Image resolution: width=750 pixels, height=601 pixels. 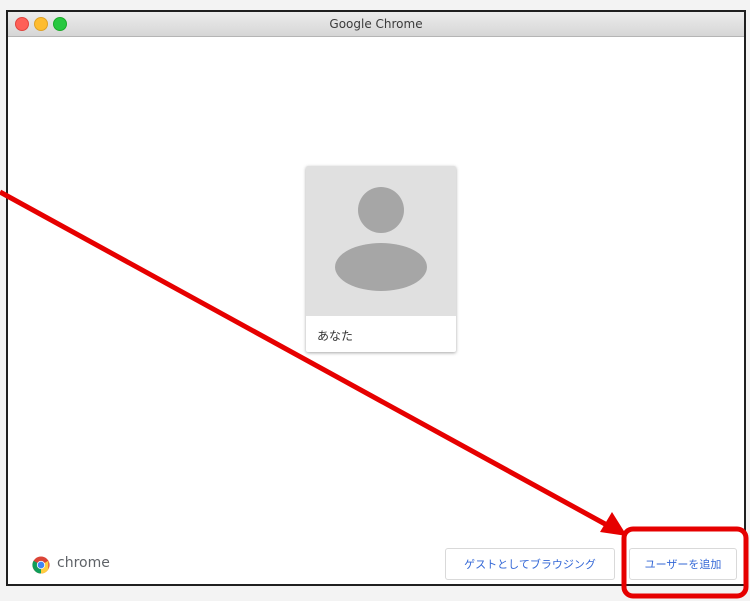 I want to click on window-title: Google Chrome, so click(x=376, y=24).